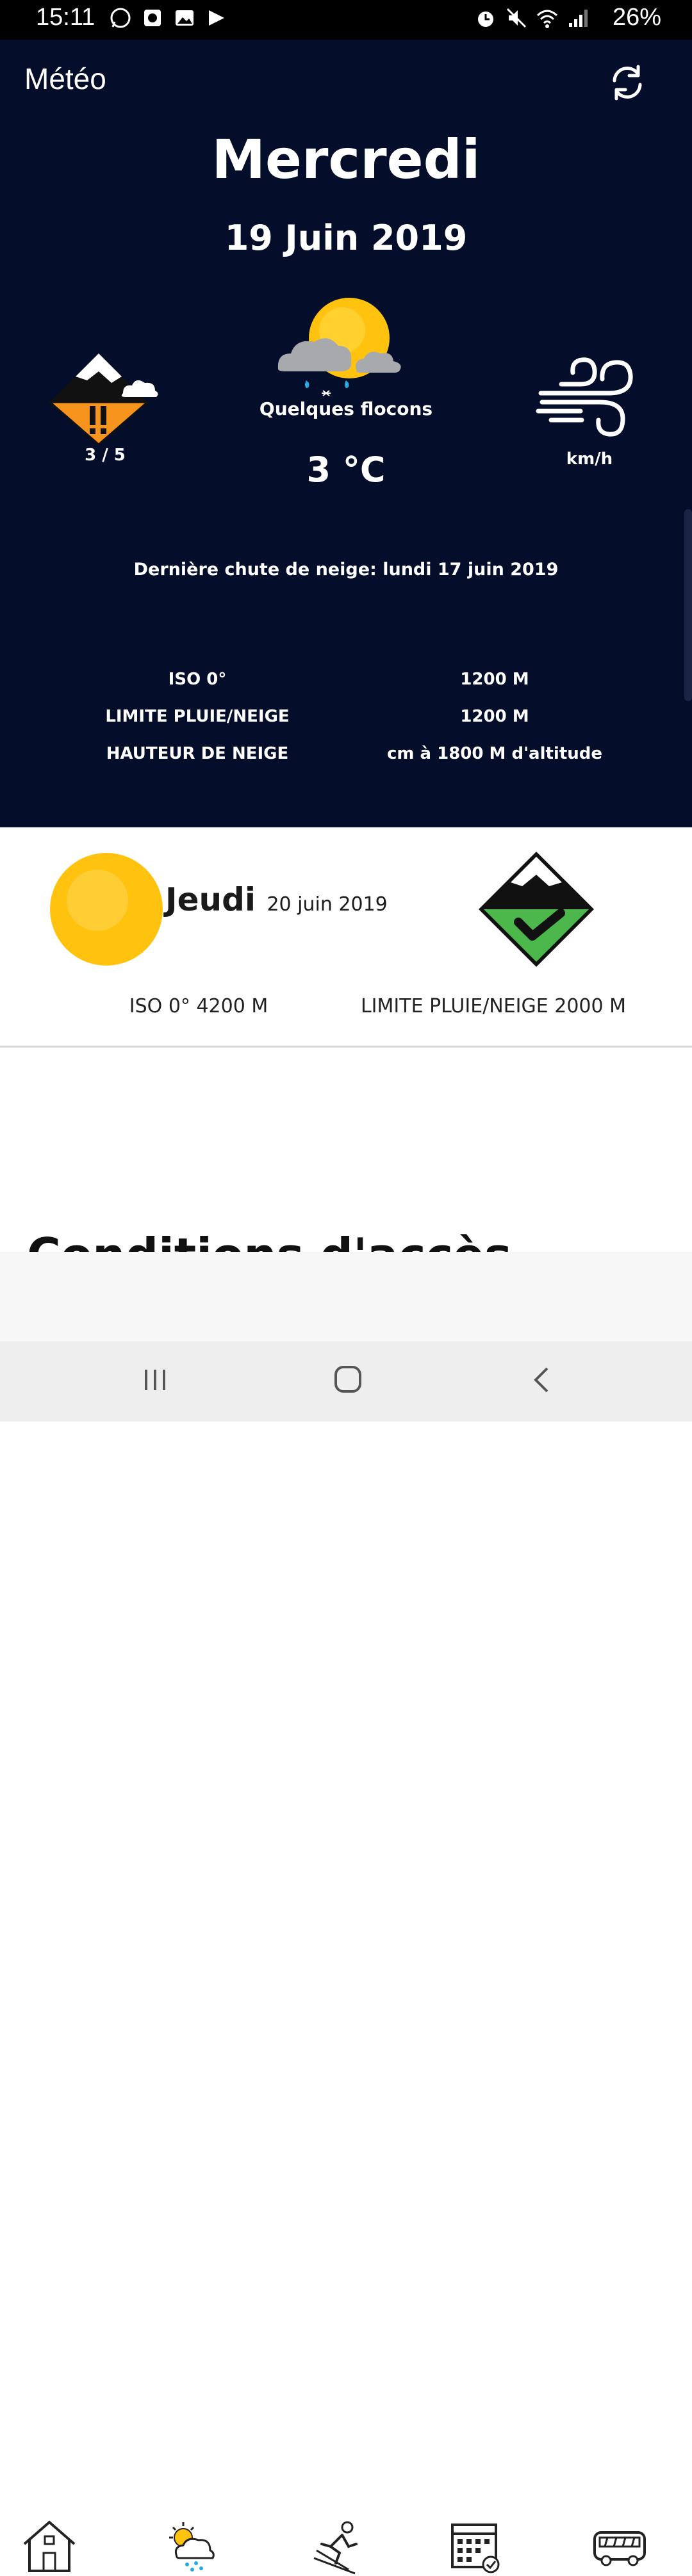  I want to click on home-icon, so click(49, 2547).